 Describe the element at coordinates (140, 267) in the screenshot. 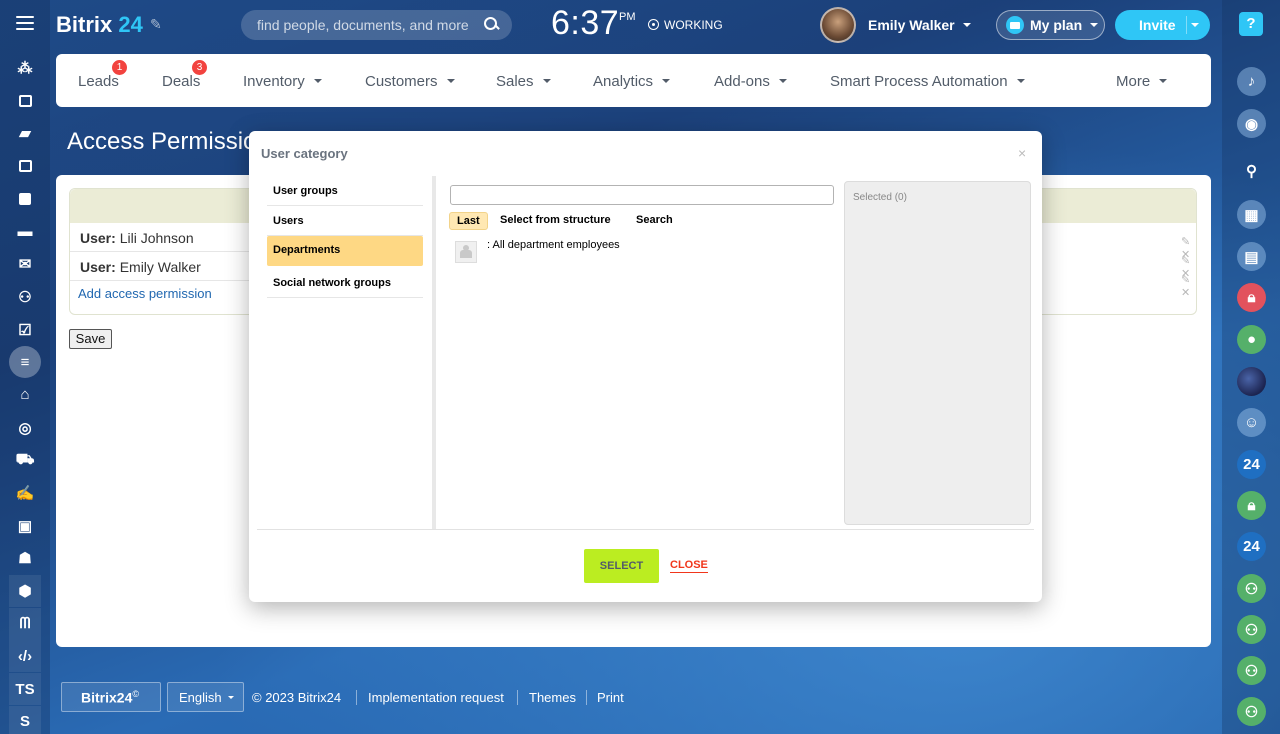

I see `table-row: User: Emily Walker` at that location.